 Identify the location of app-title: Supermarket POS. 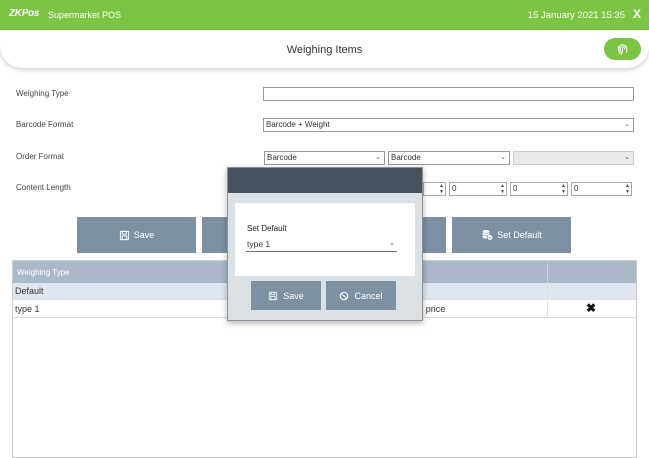
(85, 15).